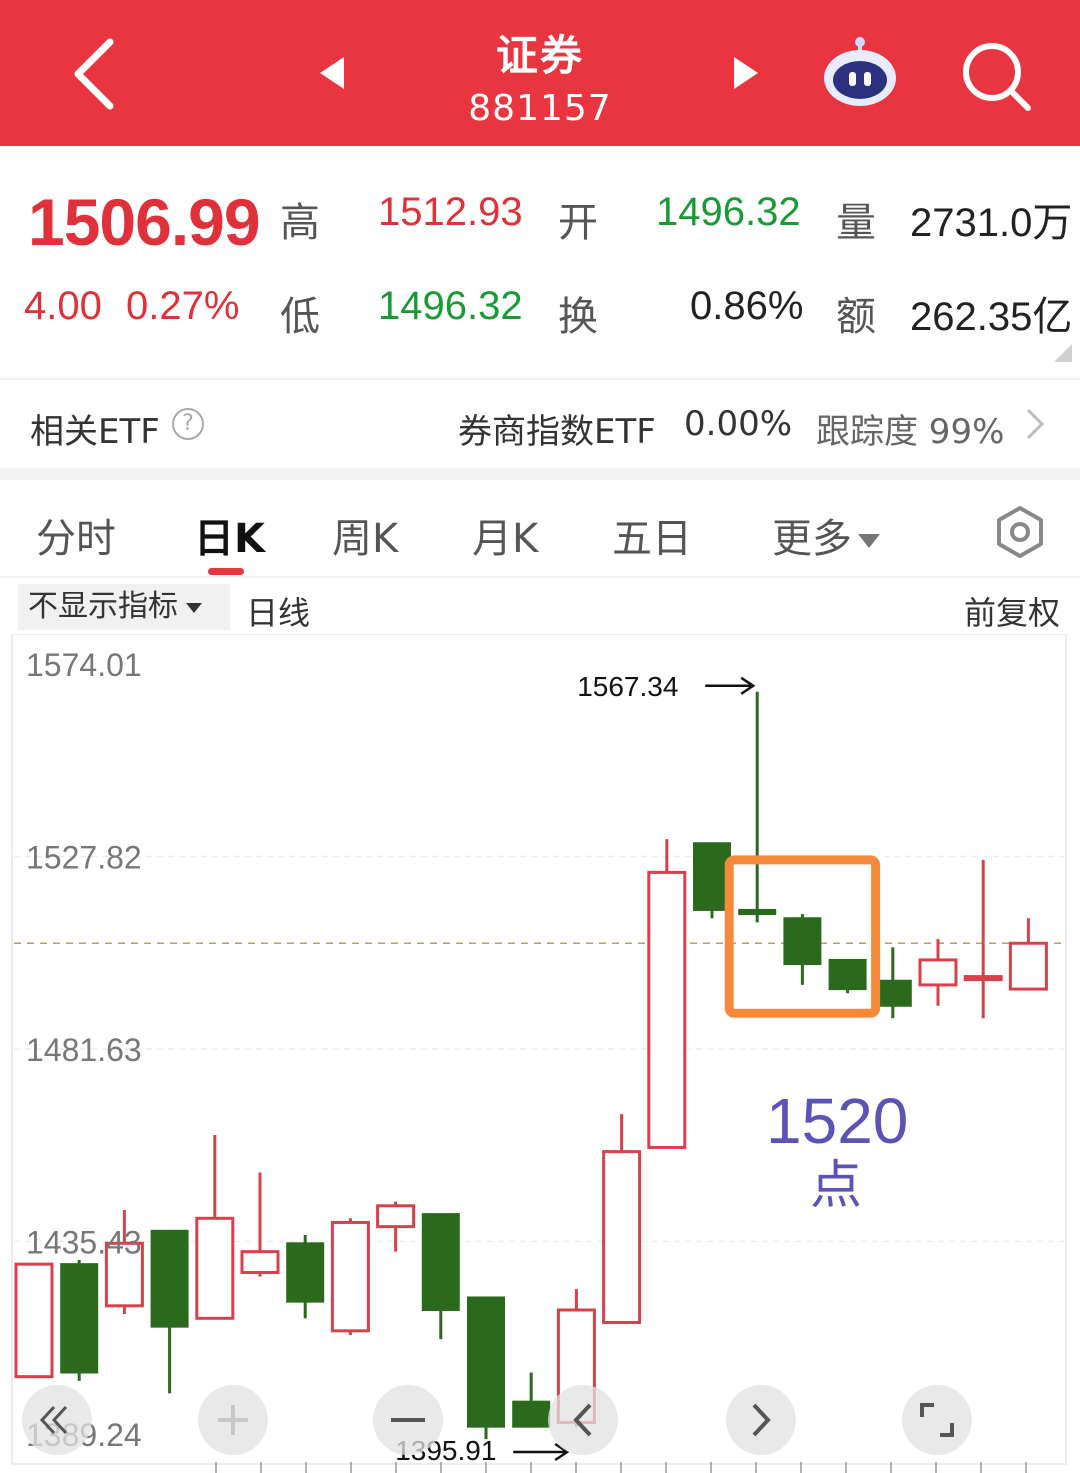 This screenshot has height=1473, width=1080. I want to click on scroll-left-fast-button, so click(57, 1420).